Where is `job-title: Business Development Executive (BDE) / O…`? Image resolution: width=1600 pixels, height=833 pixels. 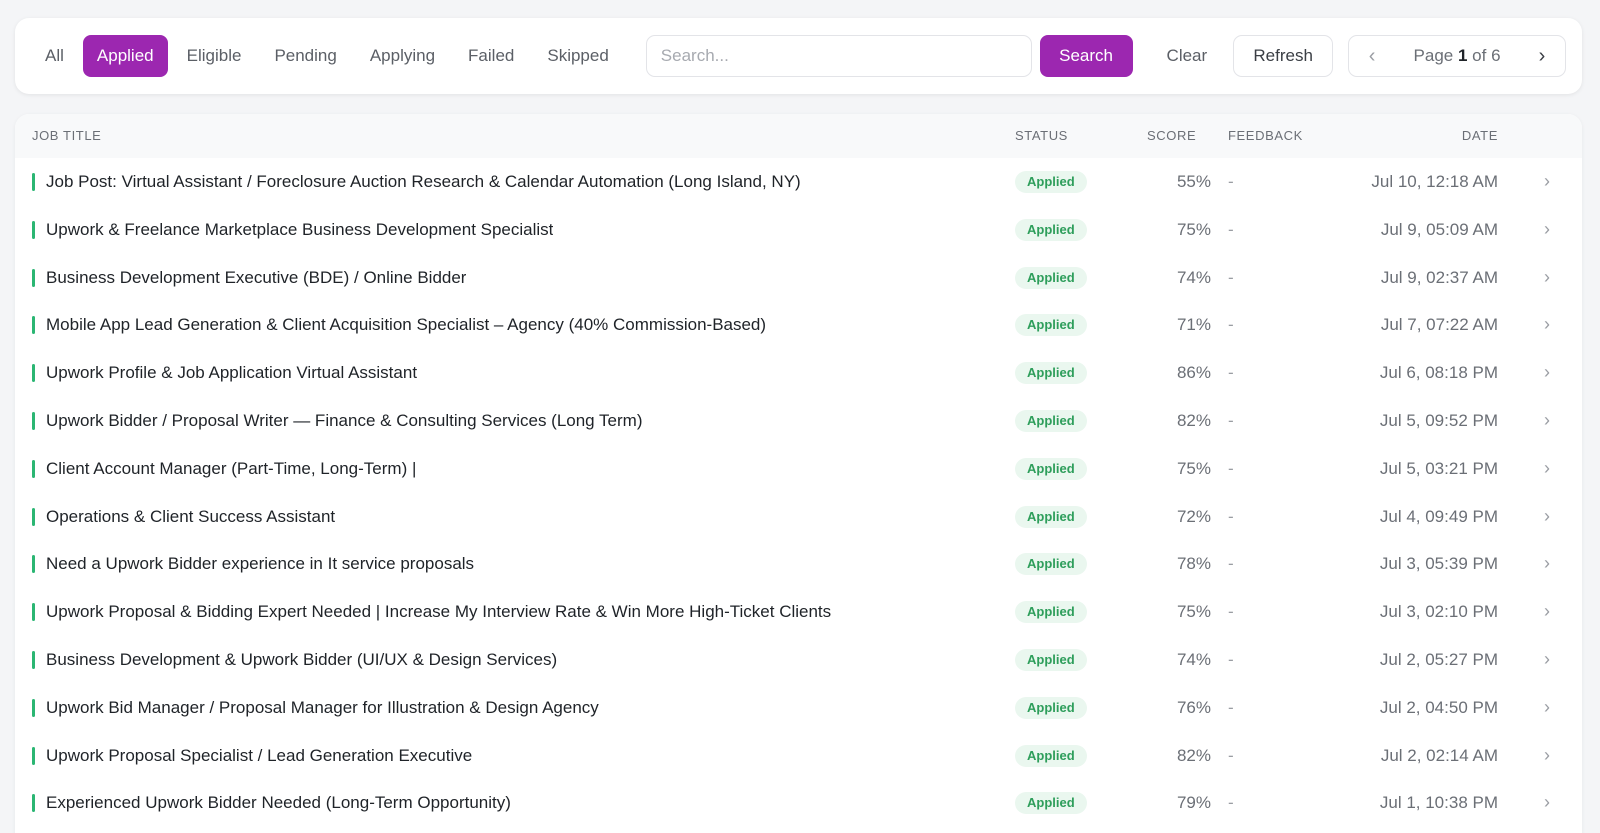
job-title: Business Development Executive (BDE) / O… is located at coordinates (256, 278).